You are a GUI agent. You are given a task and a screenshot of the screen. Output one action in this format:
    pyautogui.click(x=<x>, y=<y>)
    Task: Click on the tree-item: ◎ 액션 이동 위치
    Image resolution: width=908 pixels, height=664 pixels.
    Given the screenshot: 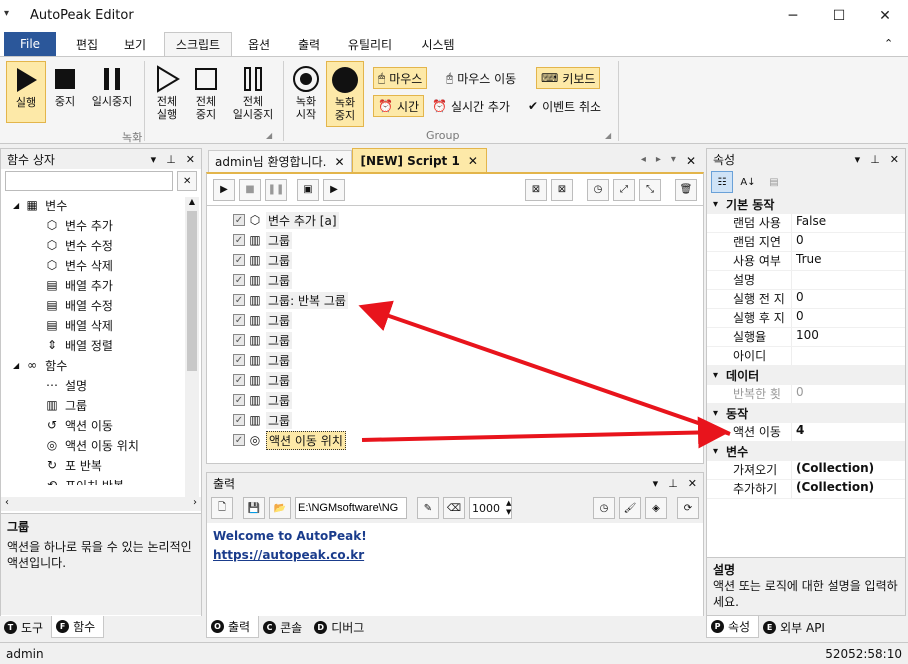 What is the action you would take?
    pyautogui.click(x=101, y=445)
    